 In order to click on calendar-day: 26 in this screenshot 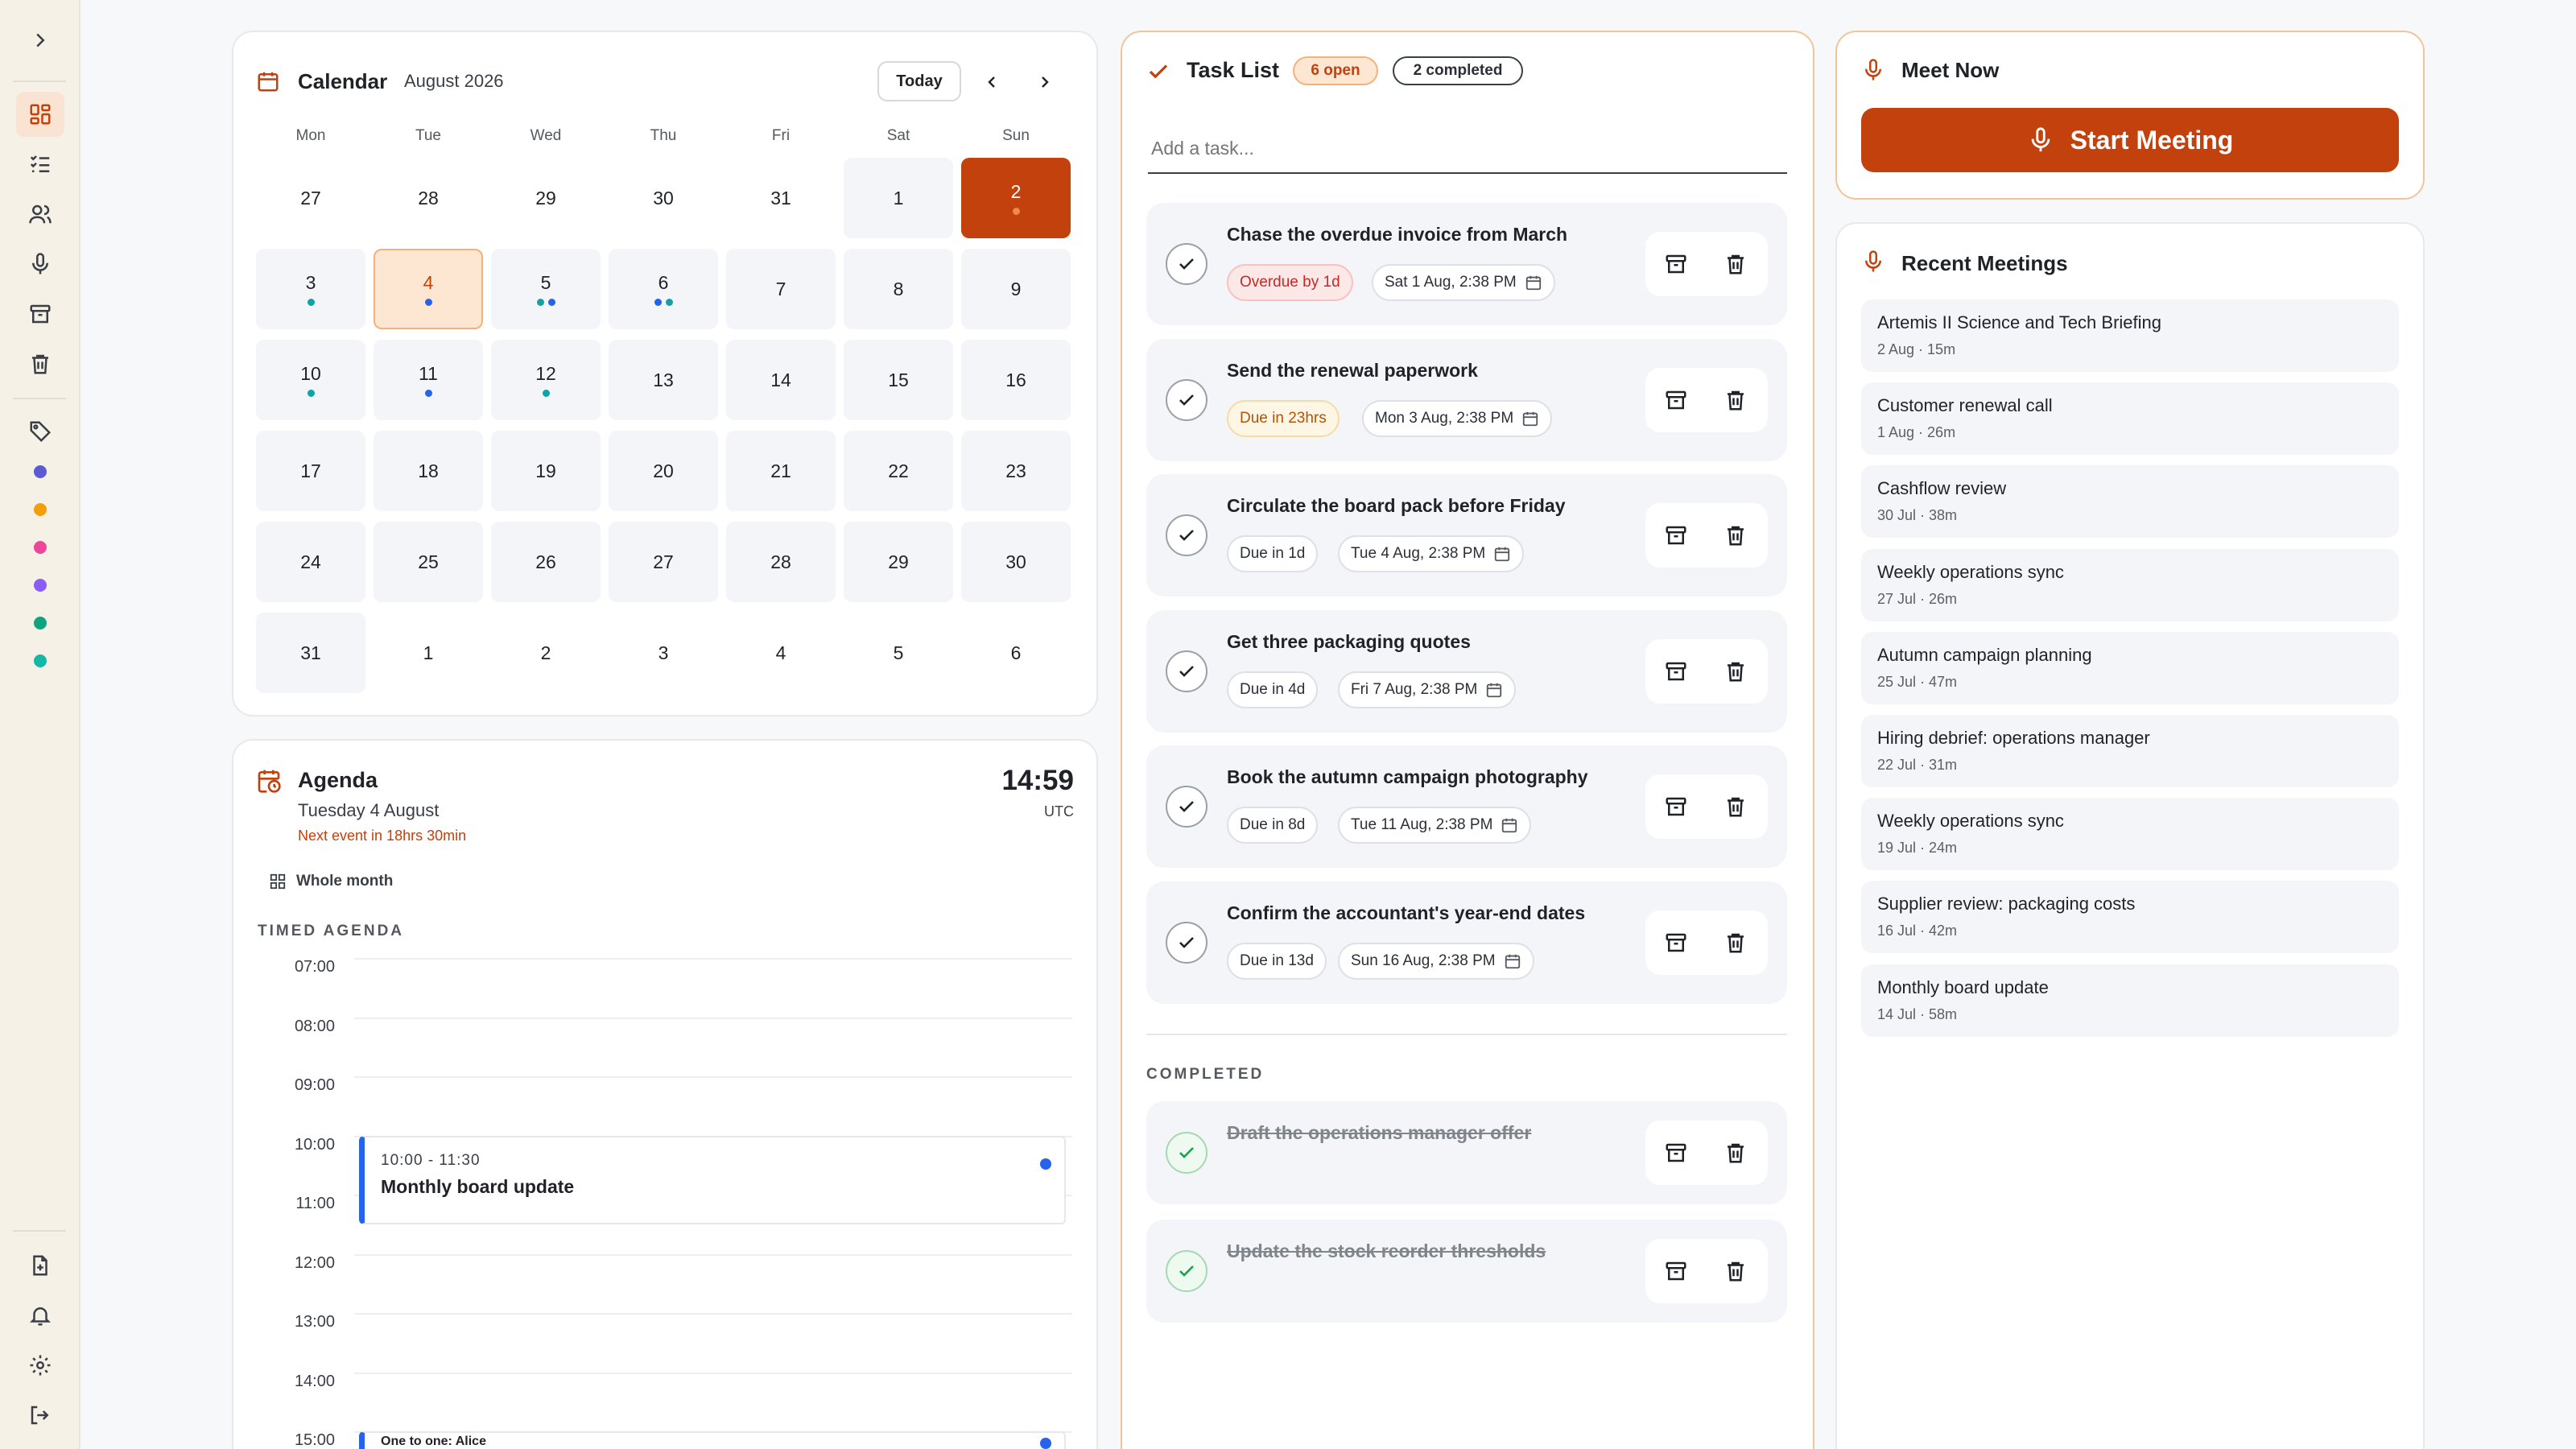, I will do `click(546, 562)`.